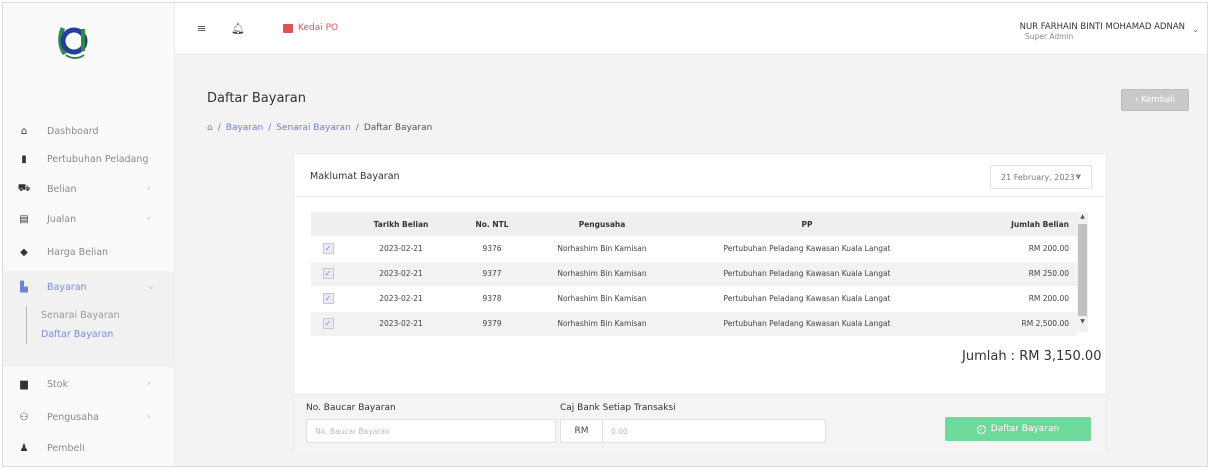 The height and width of the screenshot is (469, 1210). What do you see at coordinates (431, 431) in the screenshot?
I see `voucher-input: No. Baucar Bayaran` at bounding box center [431, 431].